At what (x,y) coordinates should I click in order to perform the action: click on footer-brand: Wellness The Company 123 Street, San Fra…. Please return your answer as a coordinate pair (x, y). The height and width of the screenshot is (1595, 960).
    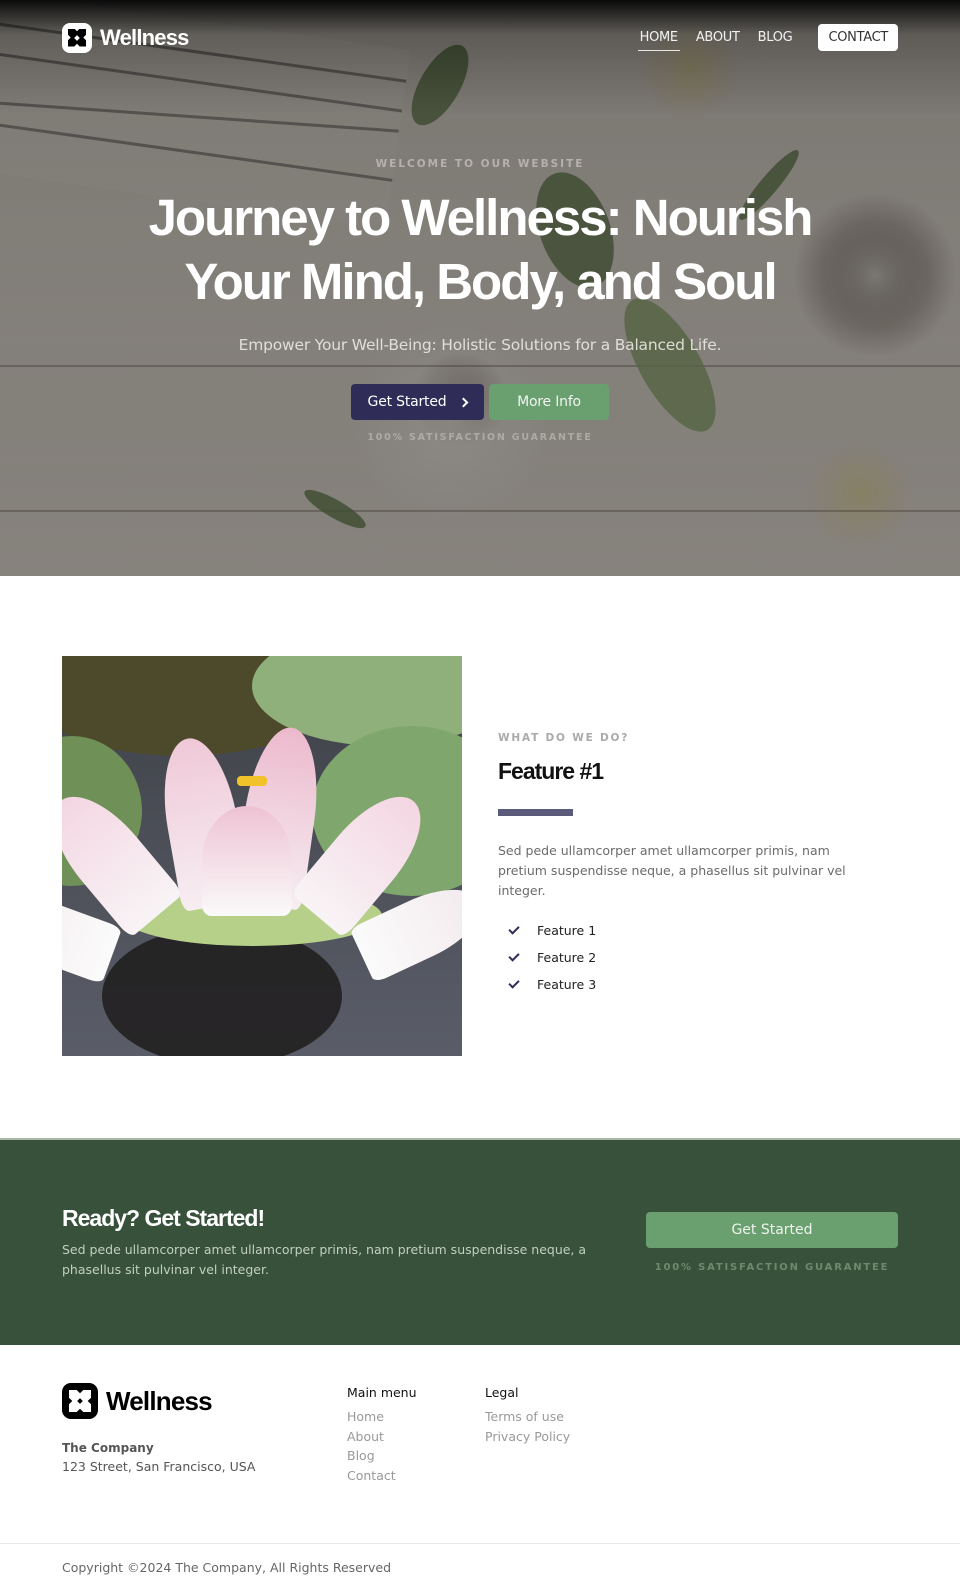
    Looking at the image, I should click on (204, 1463).